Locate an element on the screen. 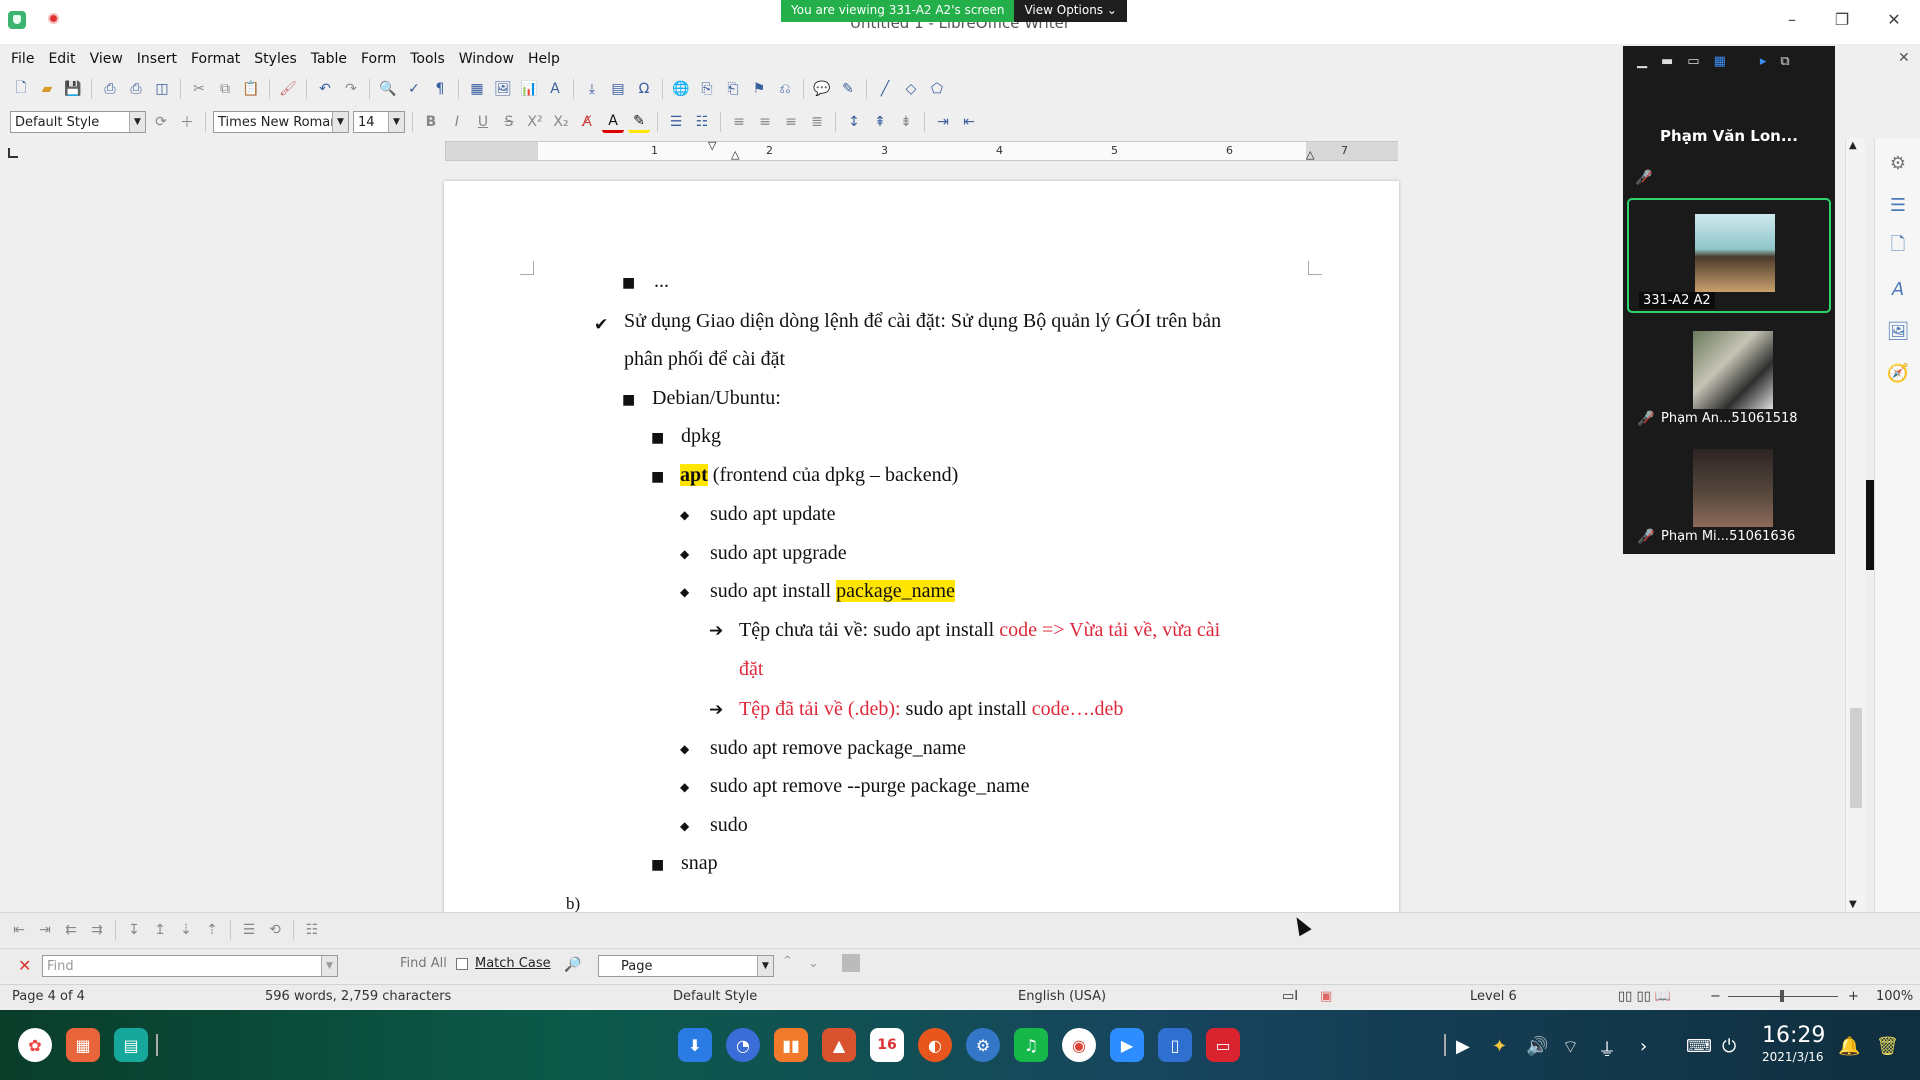 The image size is (1920, 1080). speaker-view-icon: ▬ is located at coordinates (1667, 61).